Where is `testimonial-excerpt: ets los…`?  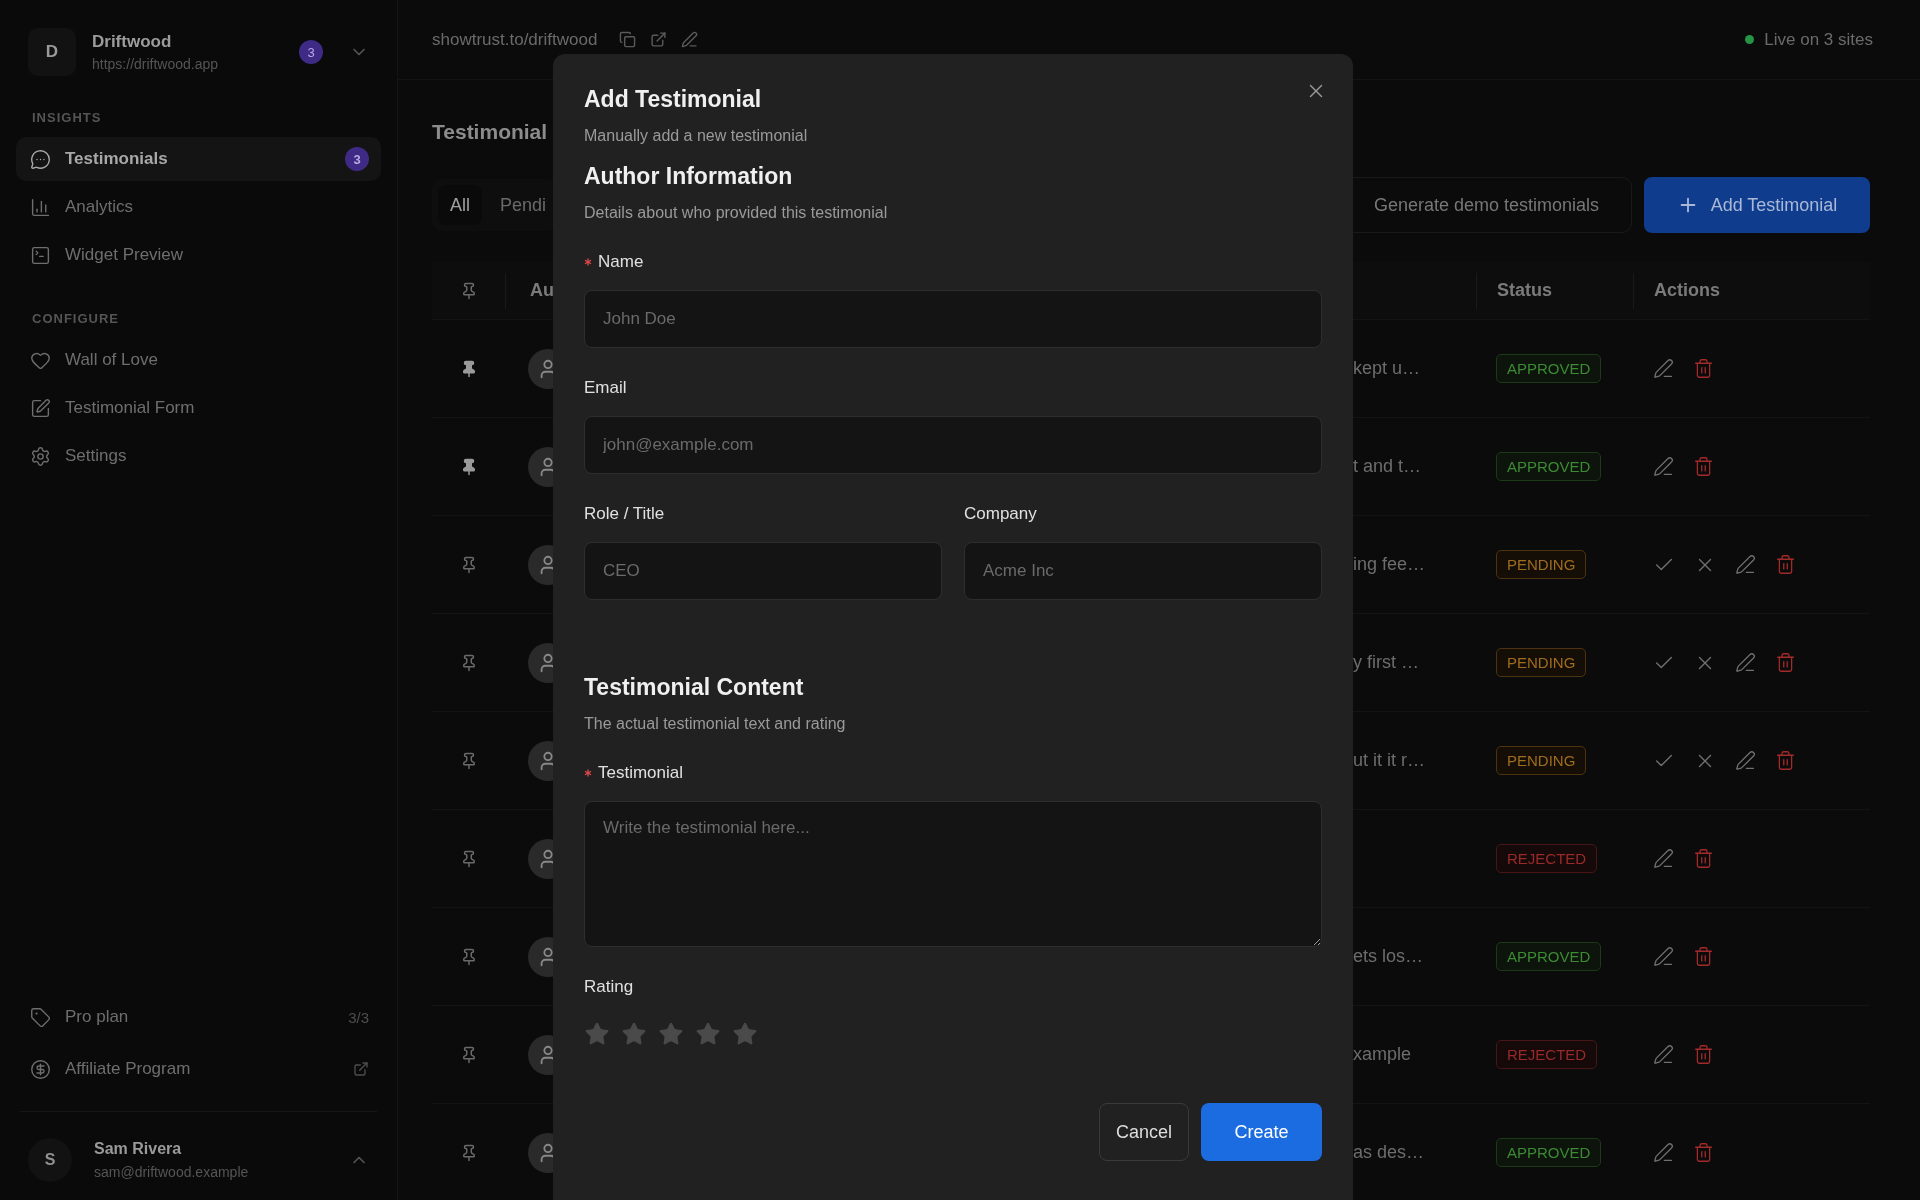
testimonial-excerpt: ets los… is located at coordinates (1388, 956).